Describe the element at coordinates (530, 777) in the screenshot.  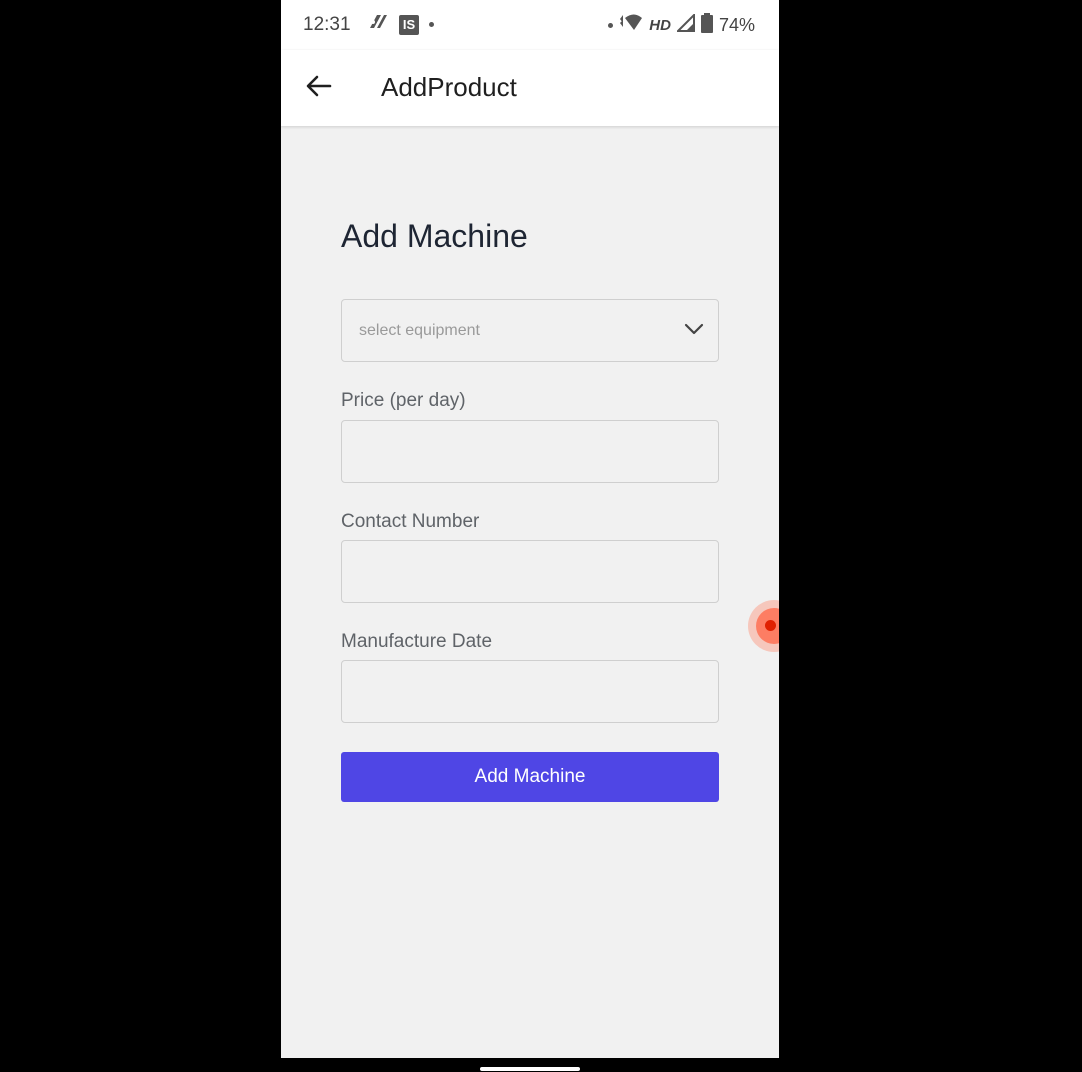
I see `add-machine-button: Add Machine` at that location.